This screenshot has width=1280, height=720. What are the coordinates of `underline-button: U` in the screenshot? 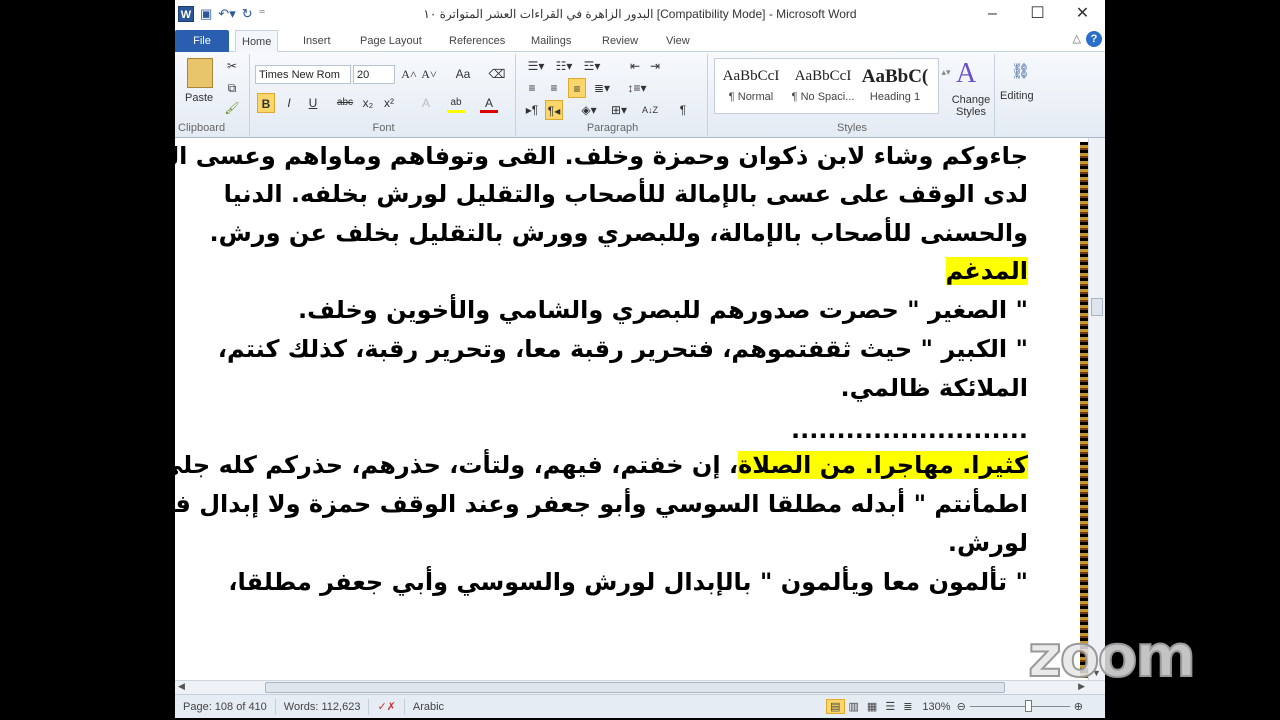 It's located at (313, 103).